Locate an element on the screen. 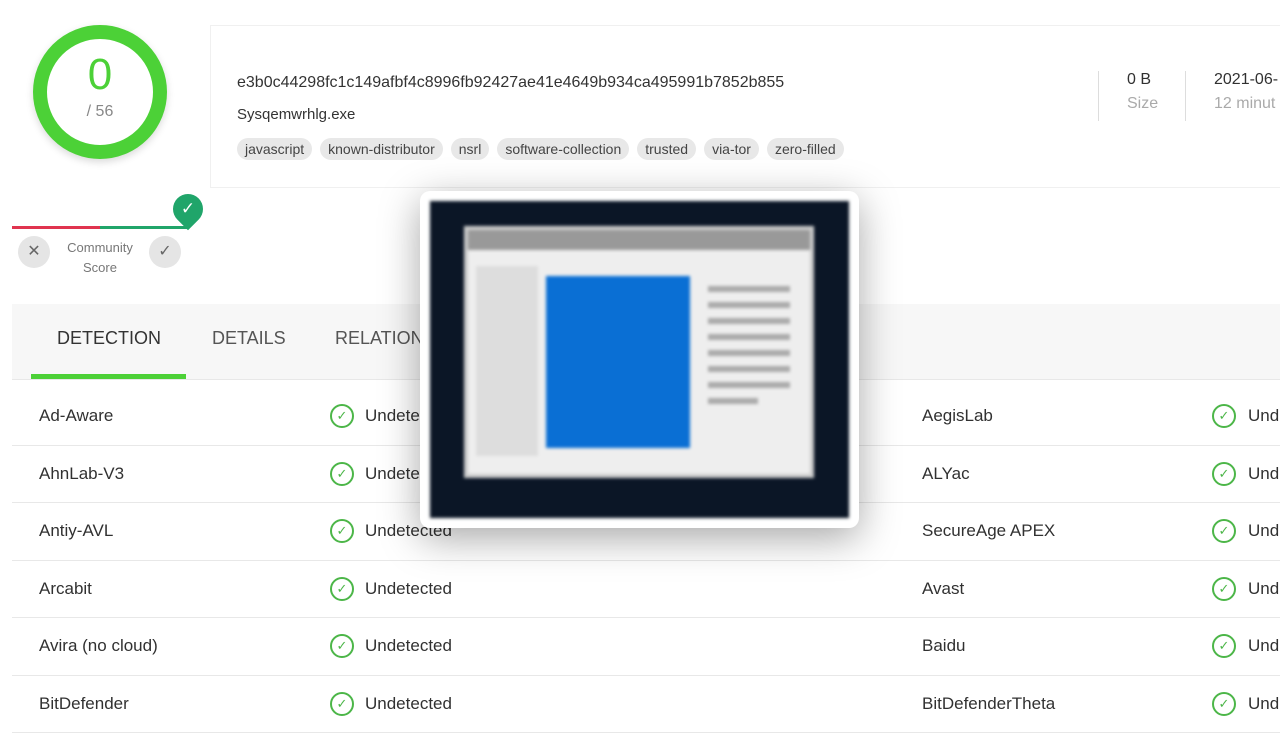  engine-name: SecureAge APEX is located at coordinates (988, 531).